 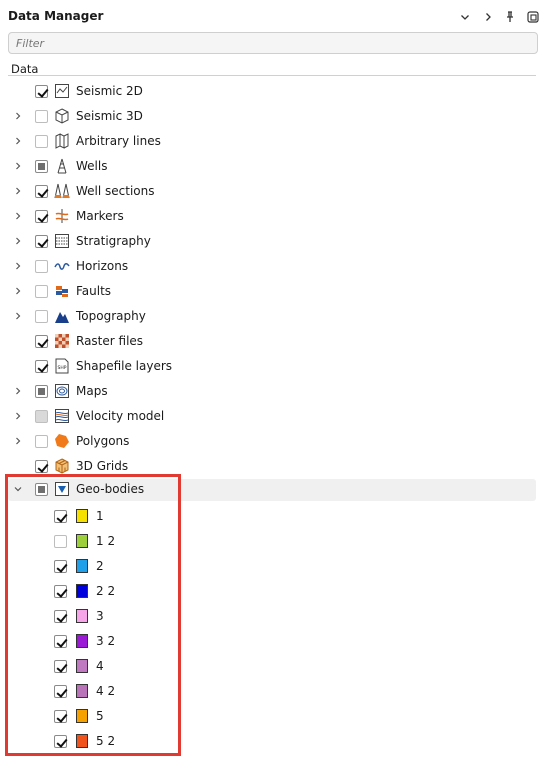 I want to click on velocity-model-icon, so click(x=62, y=416).